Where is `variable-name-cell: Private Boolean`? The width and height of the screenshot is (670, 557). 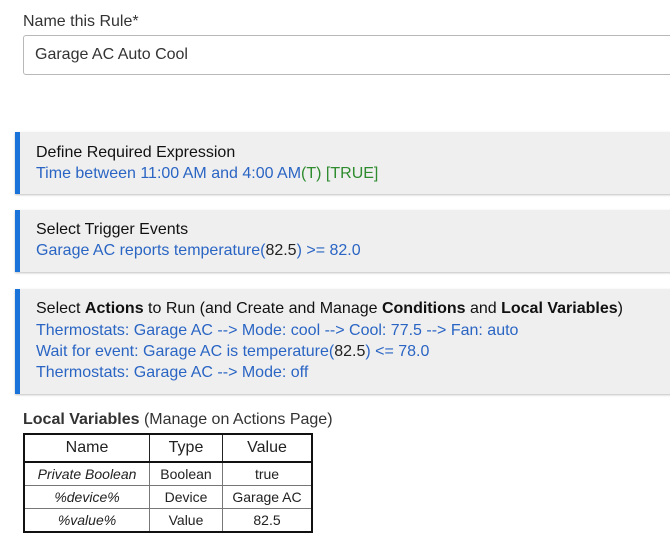 variable-name-cell: Private Boolean is located at coordinates (86, 473).